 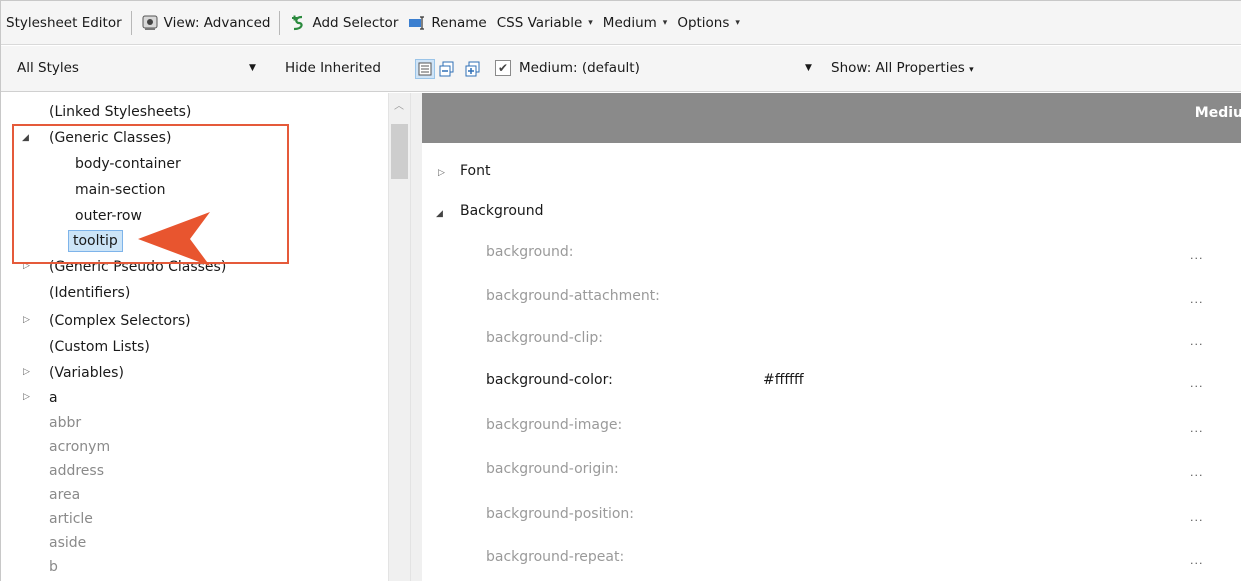 I want to click on medium-label: Medium, so click(x=629, y=22).